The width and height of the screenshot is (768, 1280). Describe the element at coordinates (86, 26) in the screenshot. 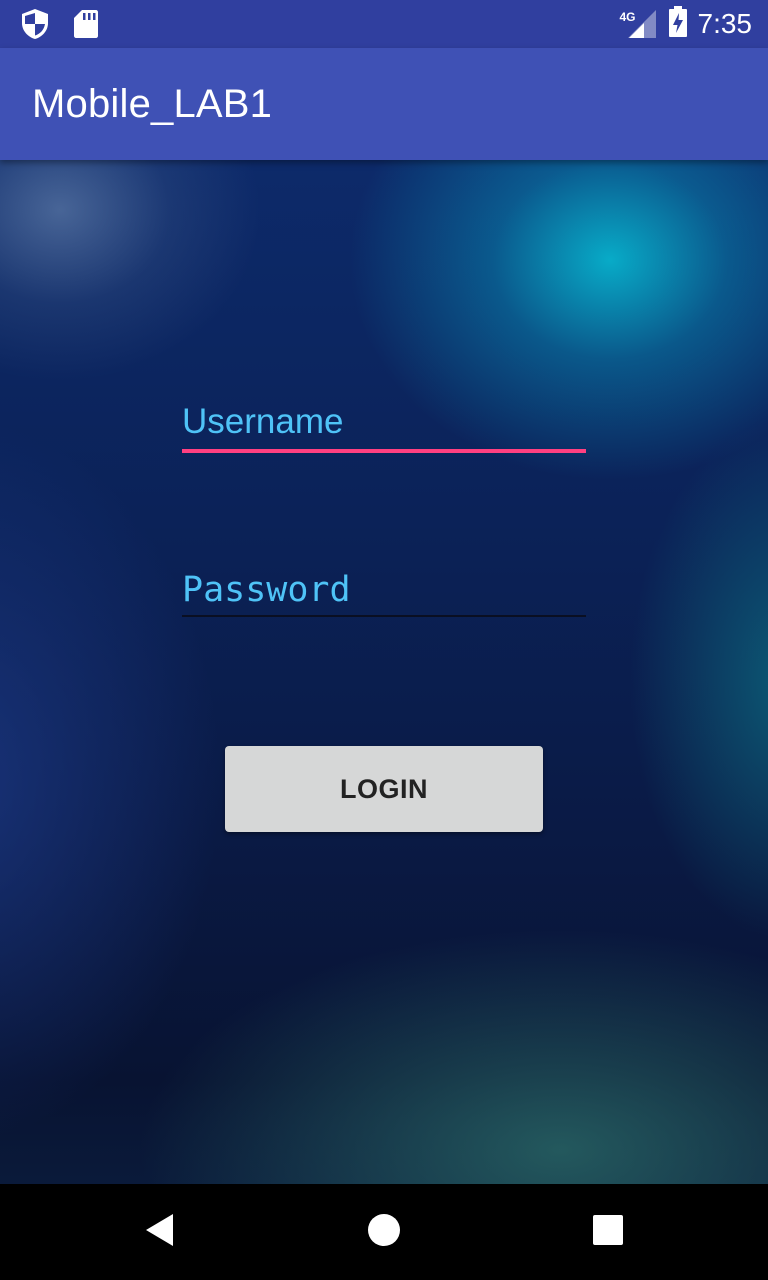

I see `sd-card-icon` at that location.